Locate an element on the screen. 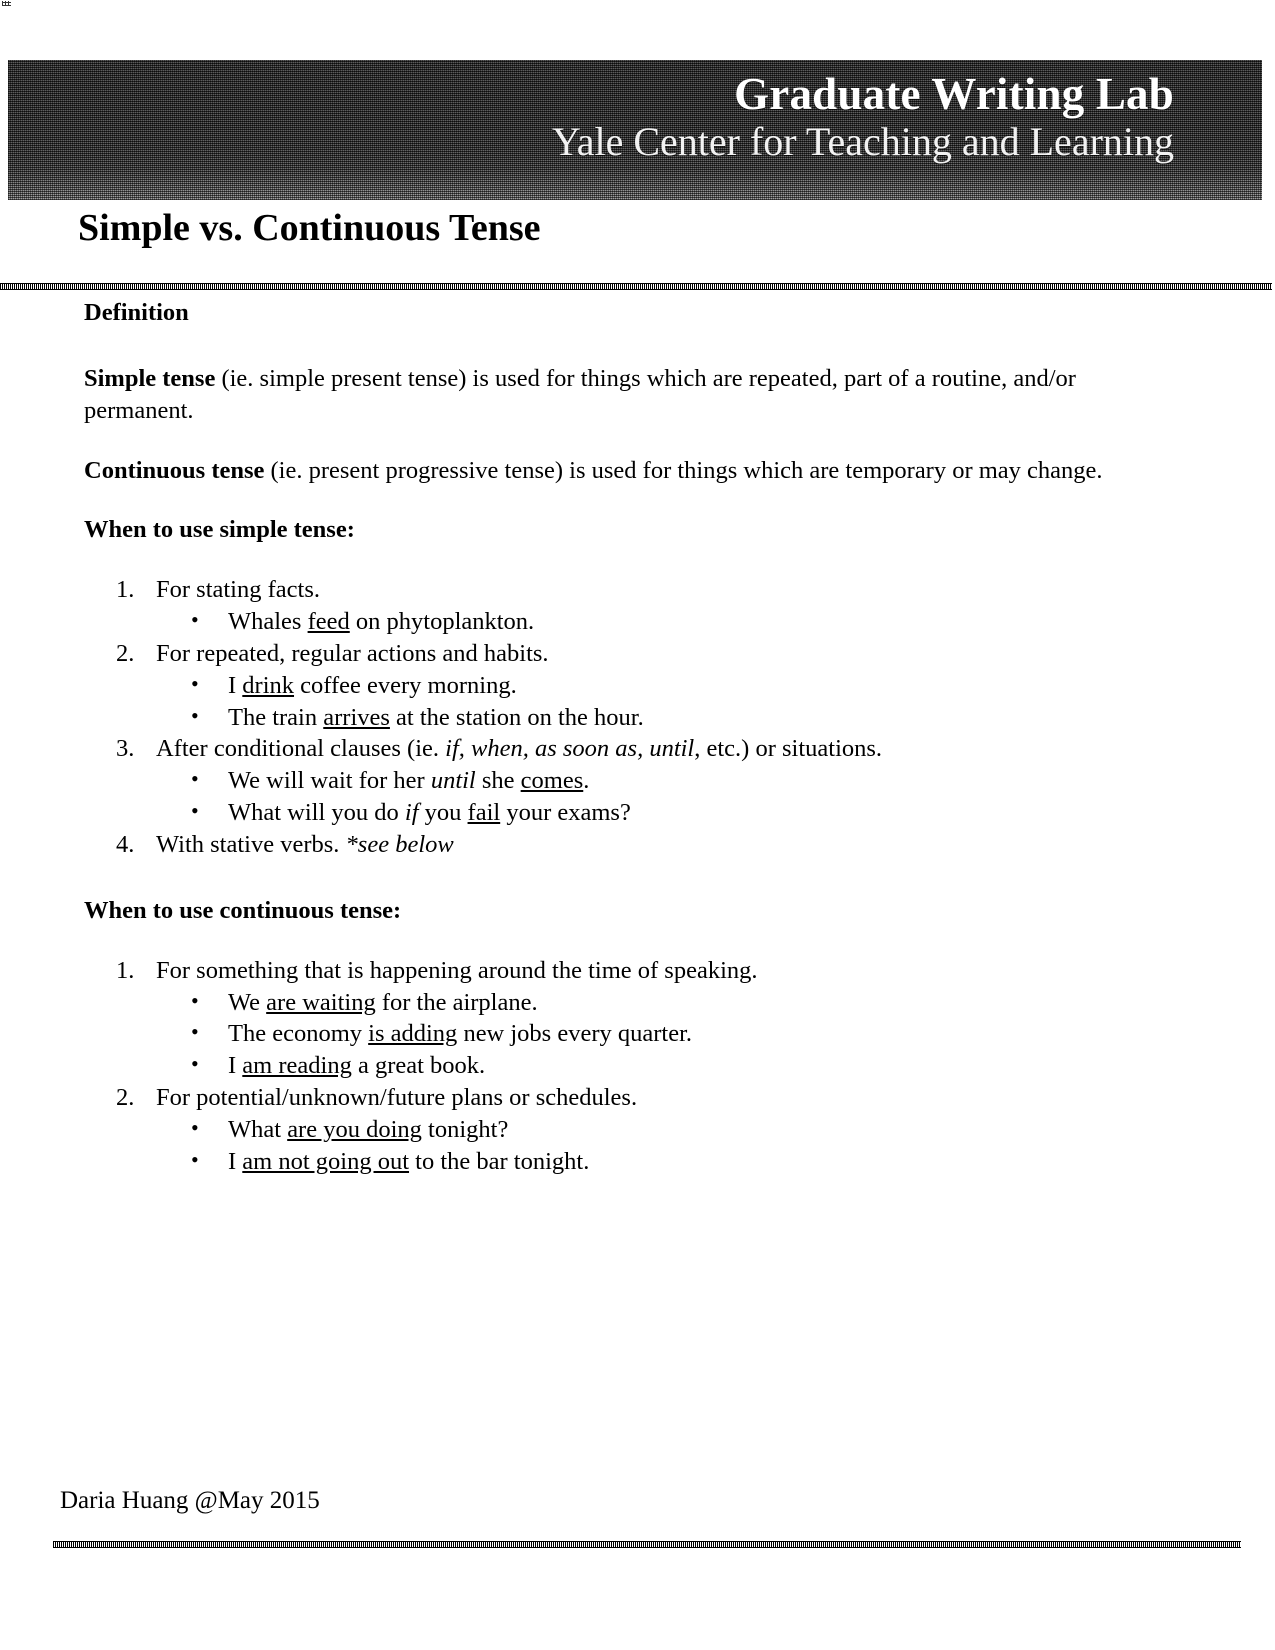 The width and height of the screenshot is (1275, 1650). bullet-text-pre: We will wait for her is located at coordinates (329, 781).